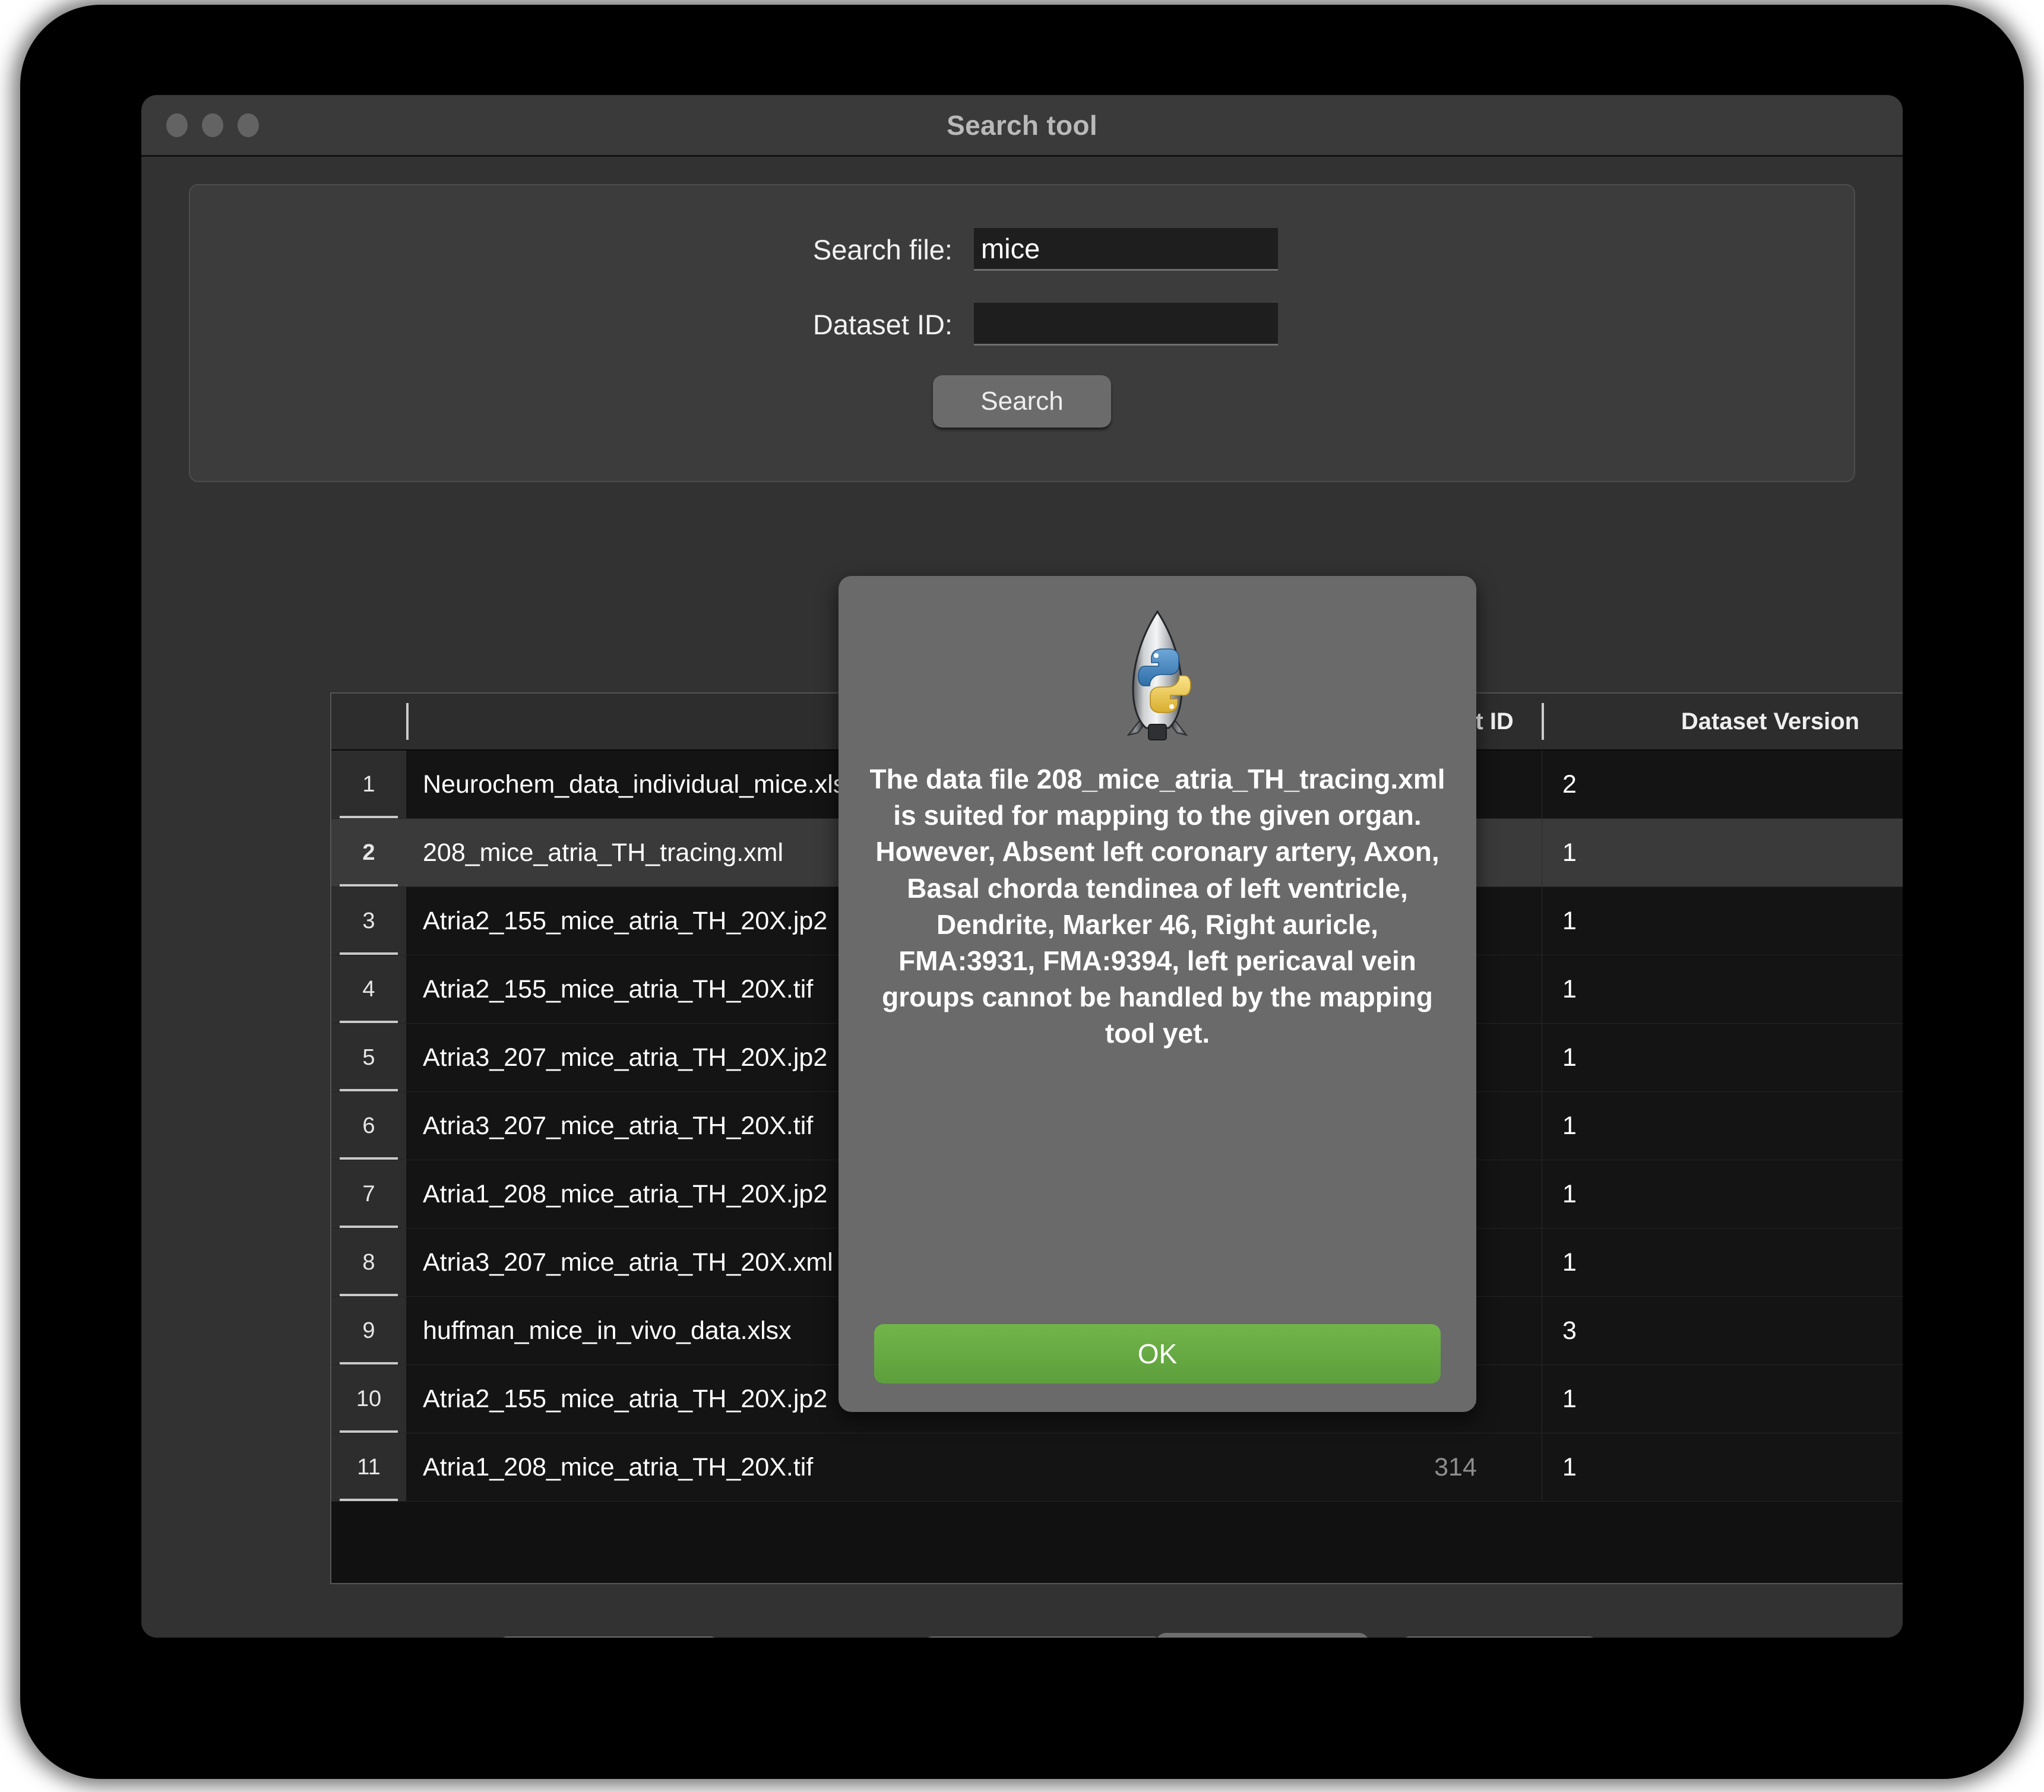  I want to click on cell-dataset-id: 314, so click(1455, 1467).